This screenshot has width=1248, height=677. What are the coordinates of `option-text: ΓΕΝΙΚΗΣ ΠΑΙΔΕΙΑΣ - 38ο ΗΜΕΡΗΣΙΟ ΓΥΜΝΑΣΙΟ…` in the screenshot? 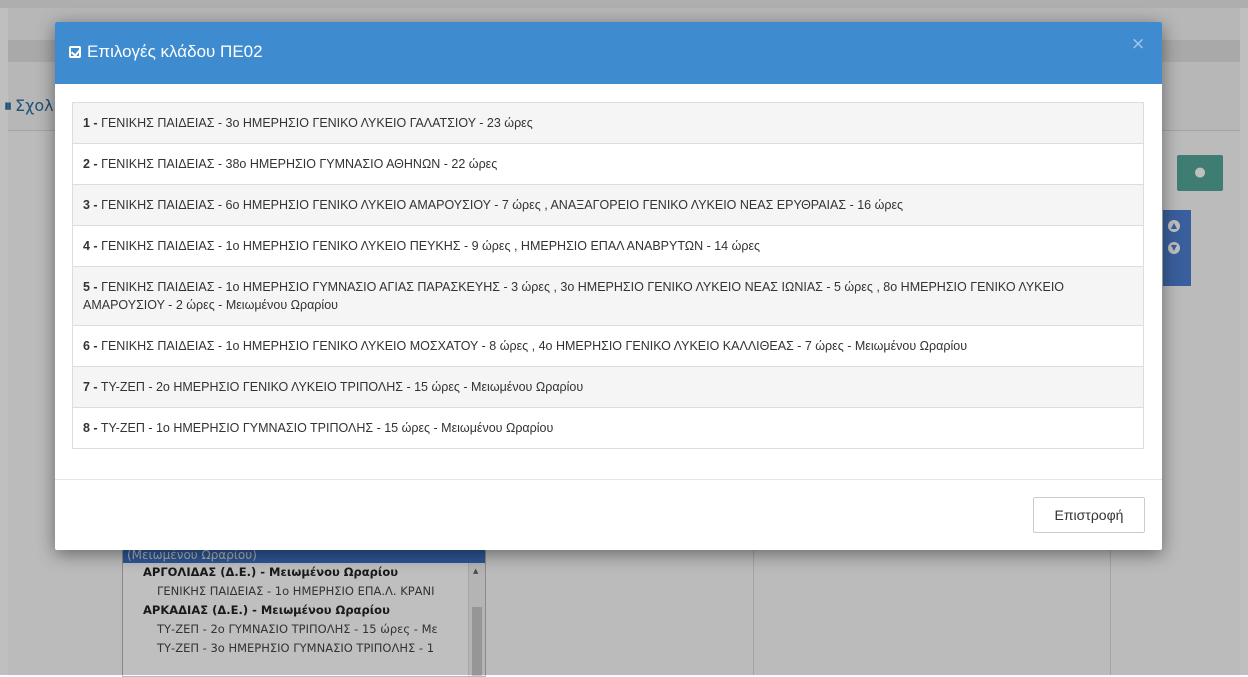 It's located at (297, 164).